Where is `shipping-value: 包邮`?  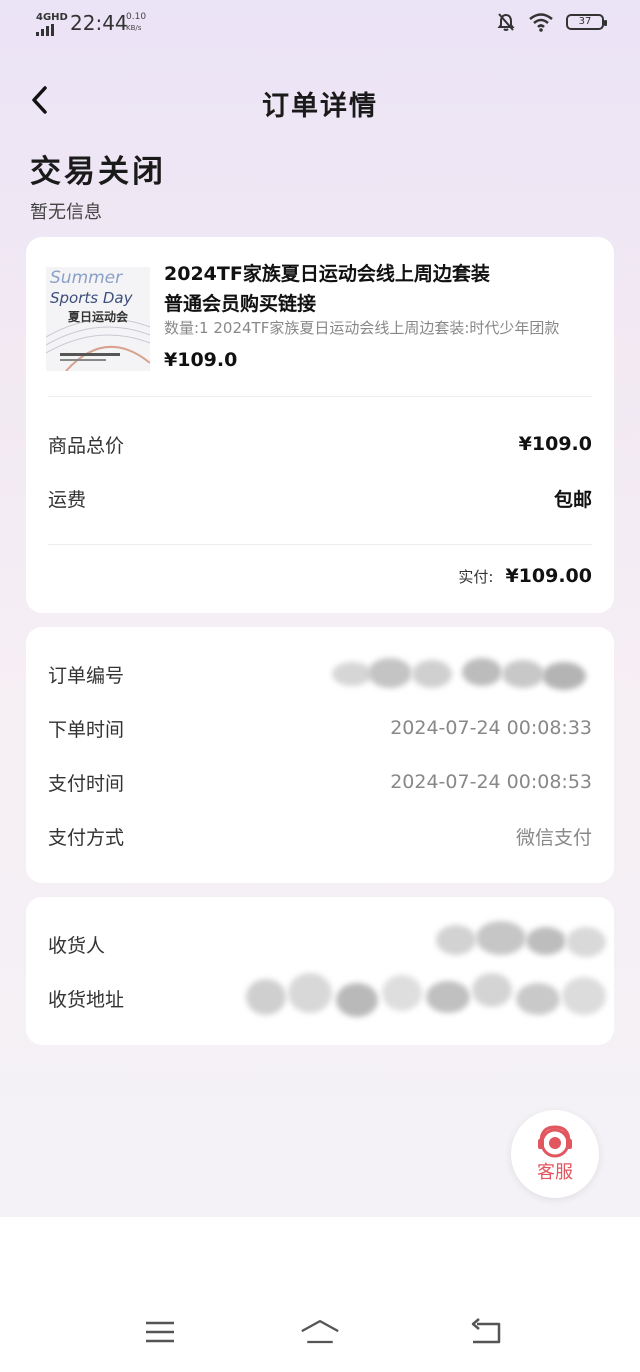 shipping-value: 包邮 is located at coordinates (572, 499).